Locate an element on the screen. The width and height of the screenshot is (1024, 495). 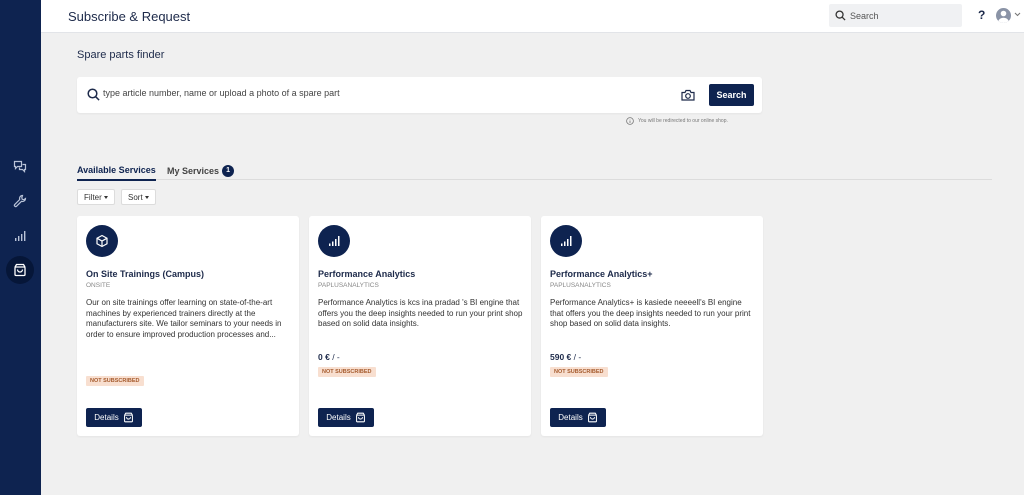
service-tabs: Available Services My Services 1 is located at coordinates (534, 172).